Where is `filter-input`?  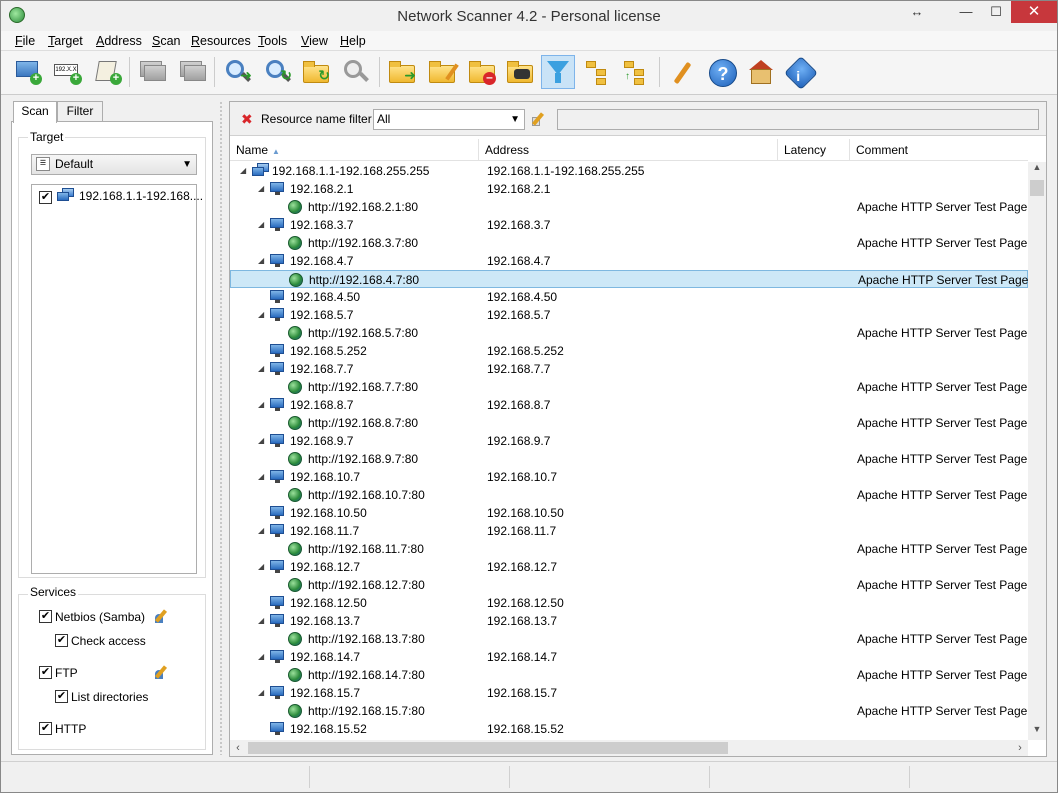
filter-input is located at coordinates (798, 119).